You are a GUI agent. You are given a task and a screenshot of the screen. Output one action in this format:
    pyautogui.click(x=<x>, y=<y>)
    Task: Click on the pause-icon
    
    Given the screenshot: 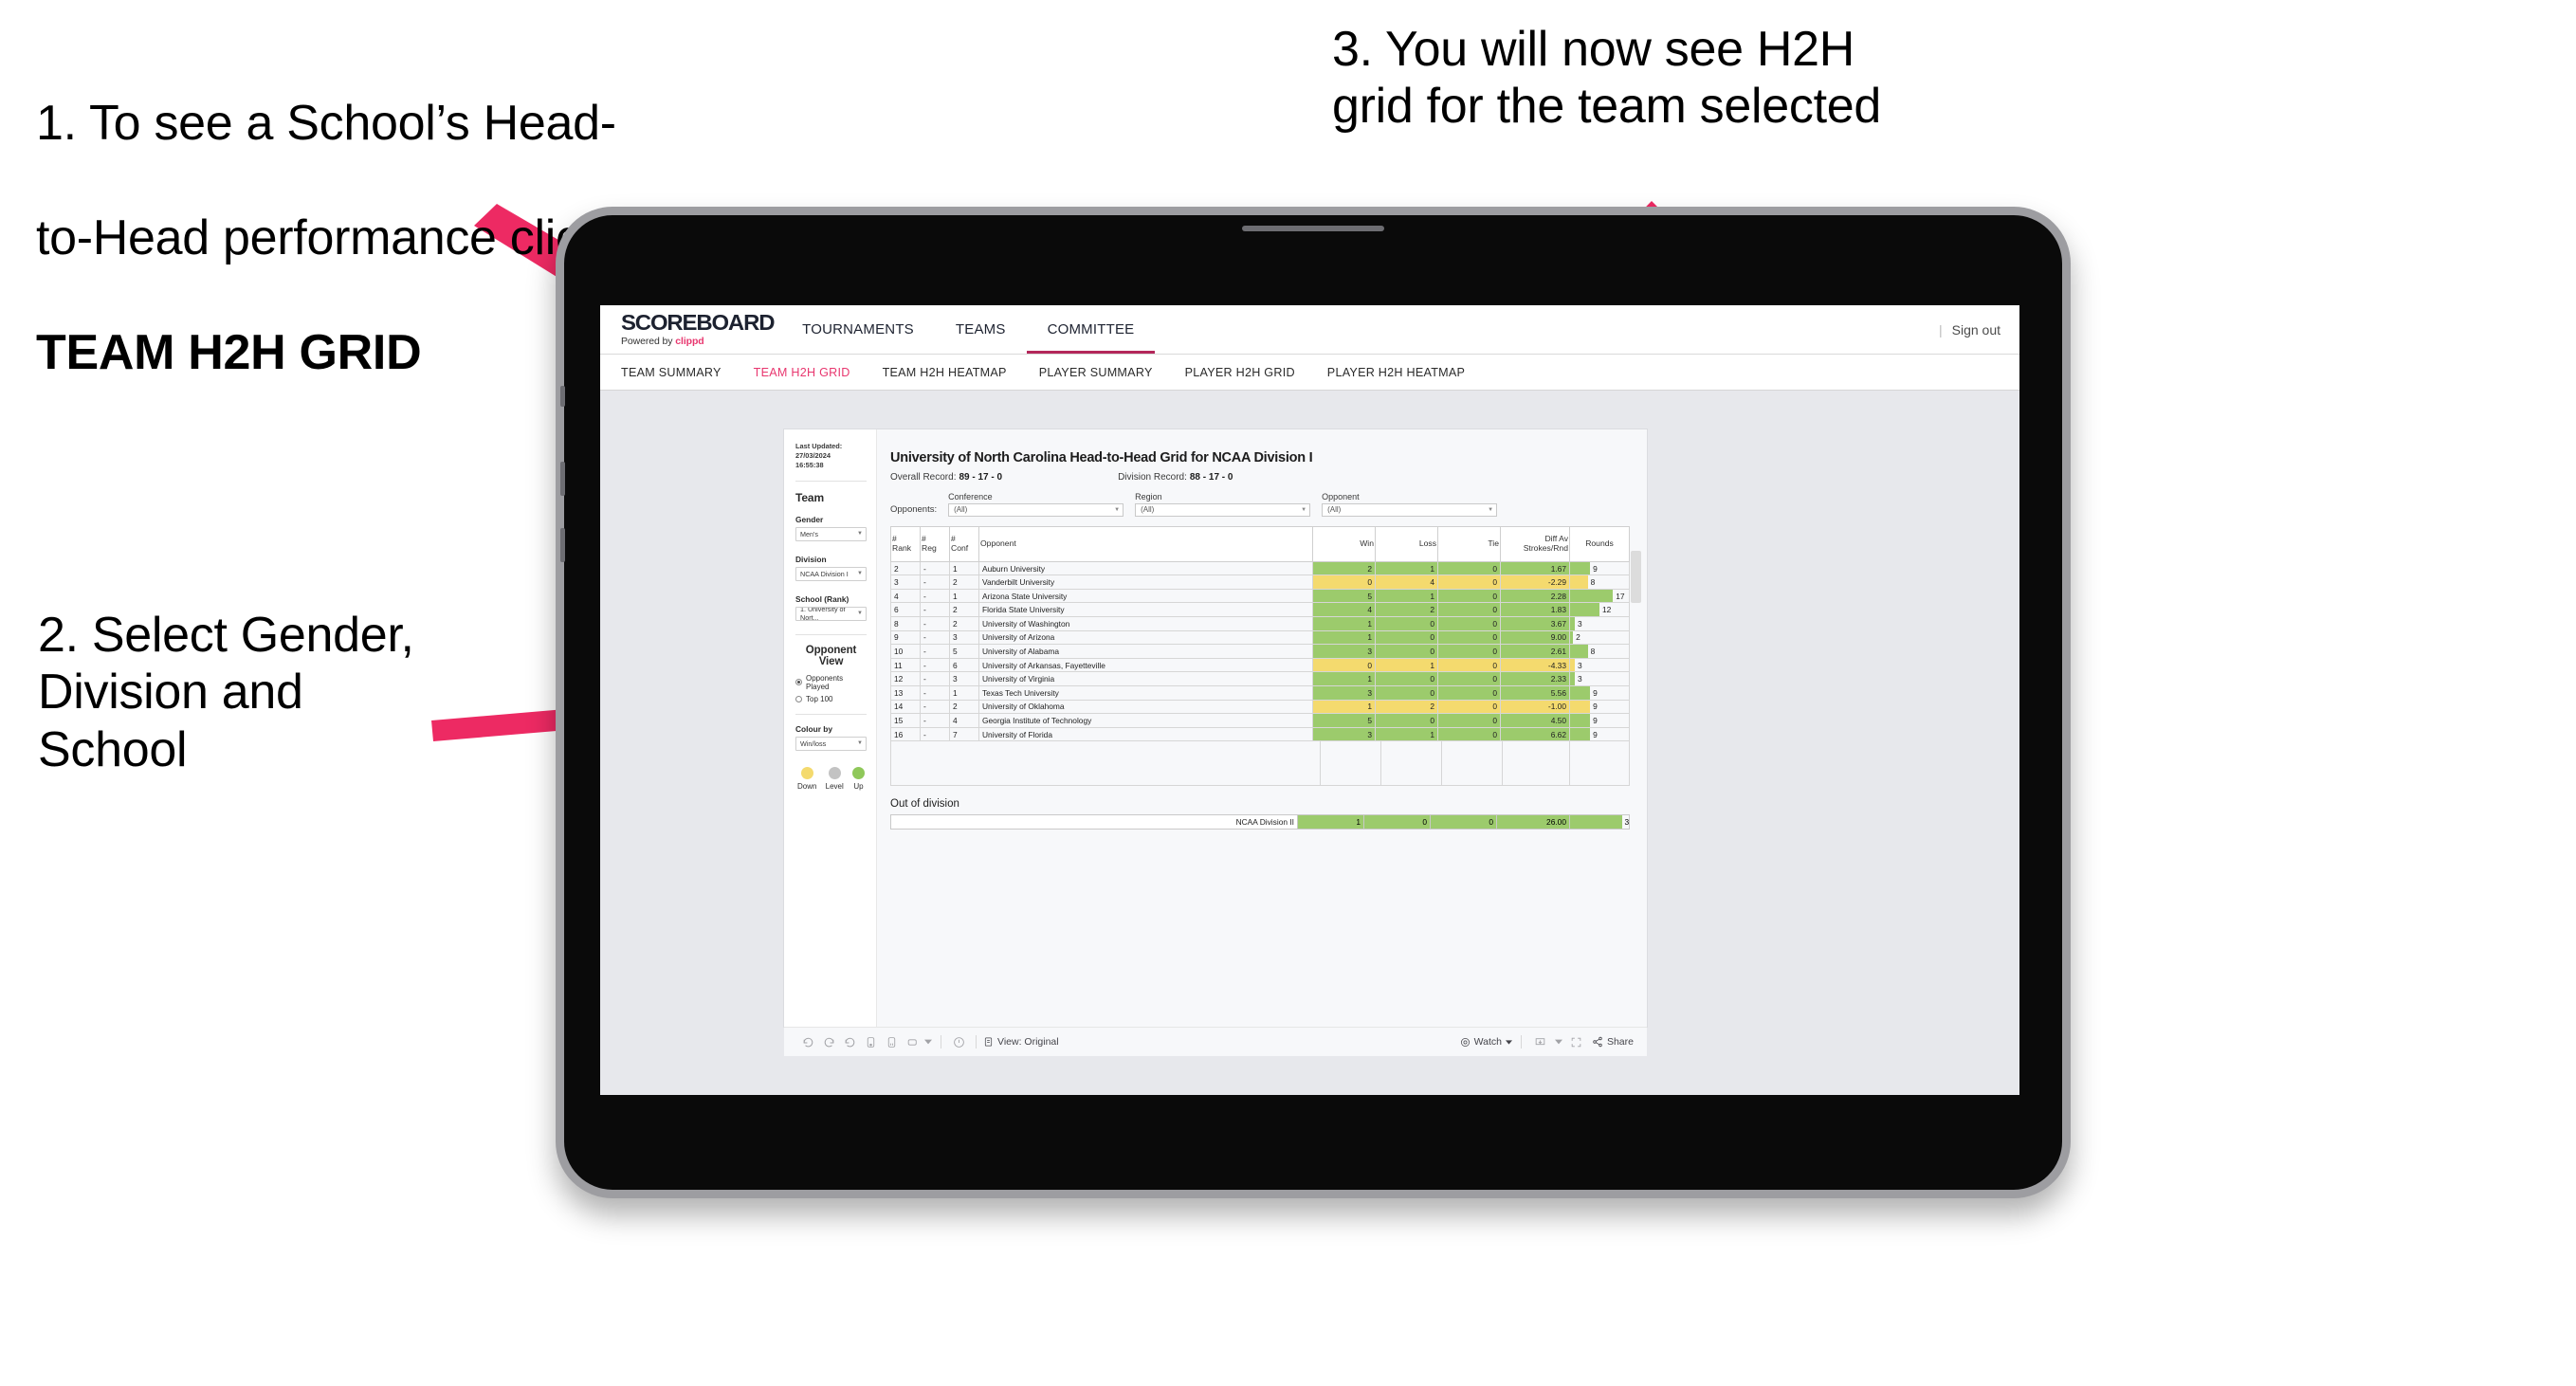 What is the action you would take?
    pyautogui.click(x=891, y=1042)
    